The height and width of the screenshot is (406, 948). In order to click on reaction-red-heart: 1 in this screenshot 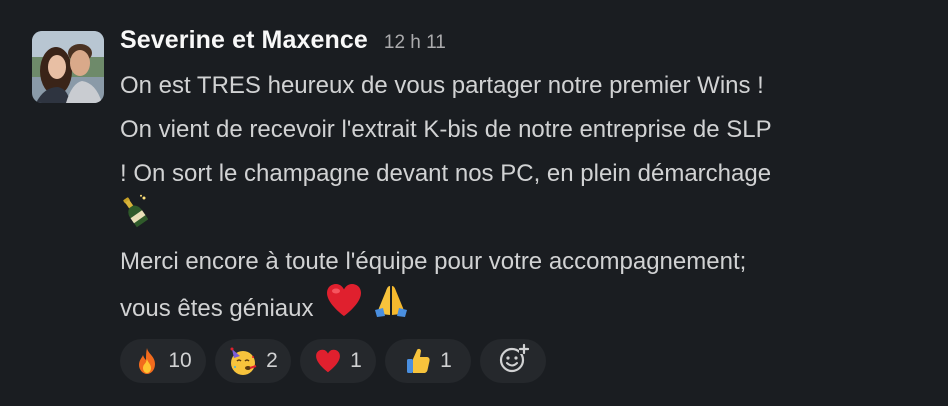, I will do `click(338, 361)`.